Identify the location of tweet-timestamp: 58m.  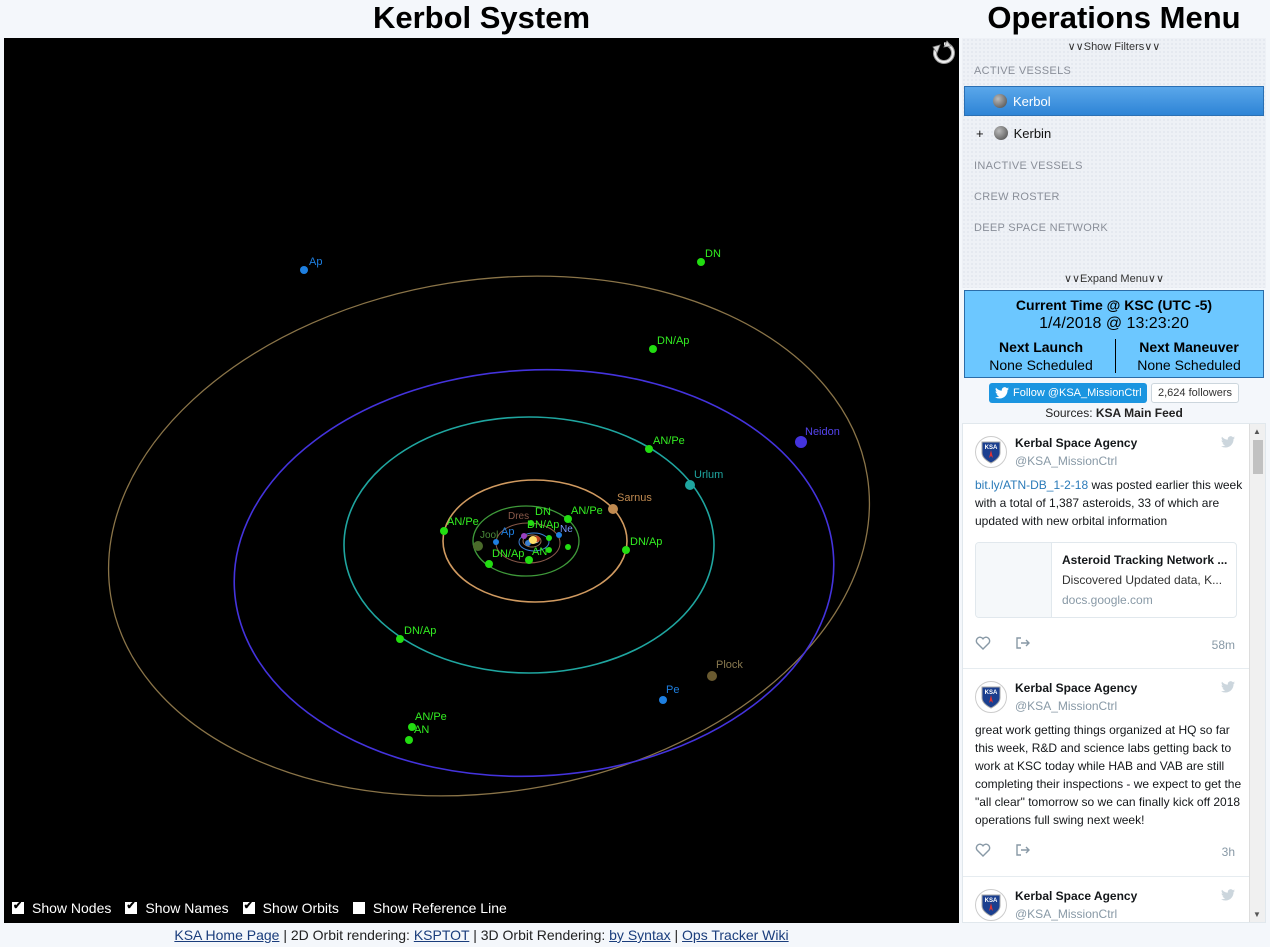
(1223, 645).